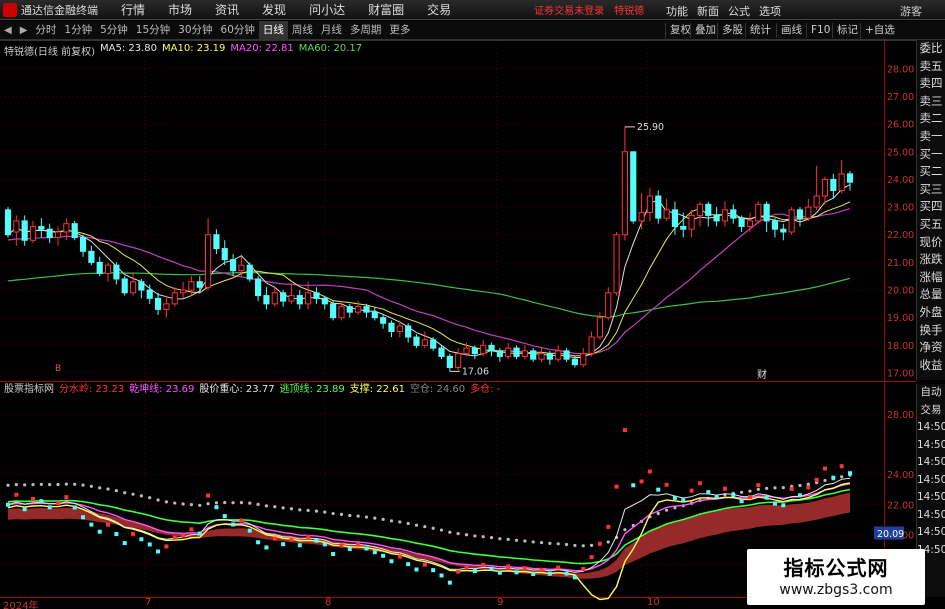 This screenshot has width=945, height=609. Describe the element at coordinates (366, 30) in the screenshot. I see `tab-multi-period: 多周期` at that location.